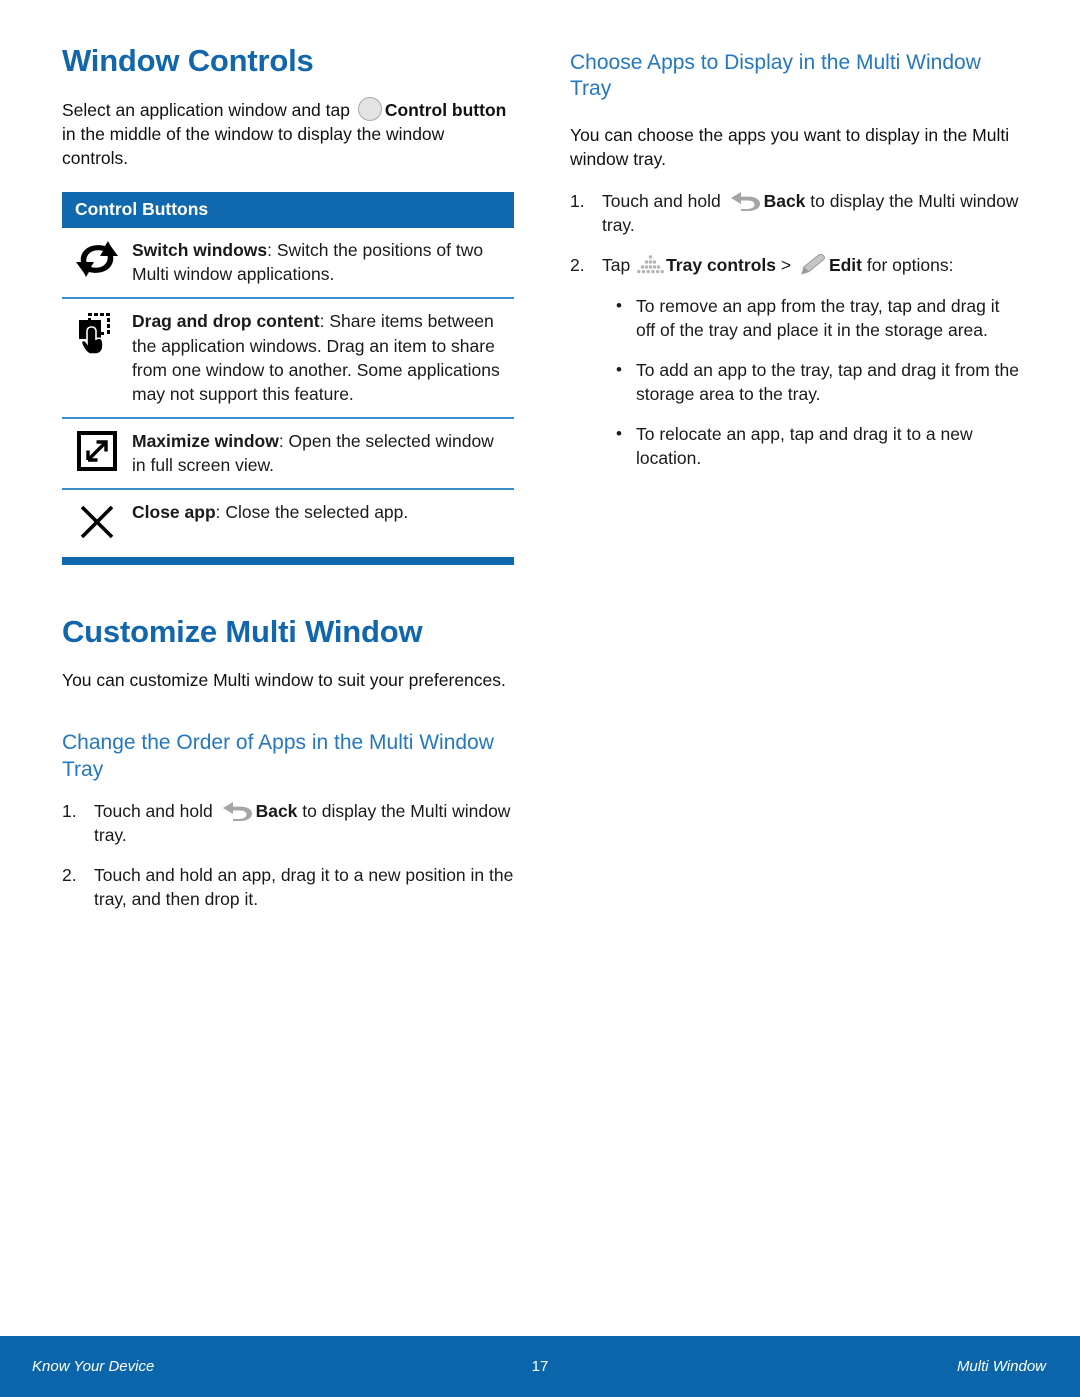 The image size is (1080, 1397). I want to click on intro-text-part1: Select an application window and tap, so click(208, 109).